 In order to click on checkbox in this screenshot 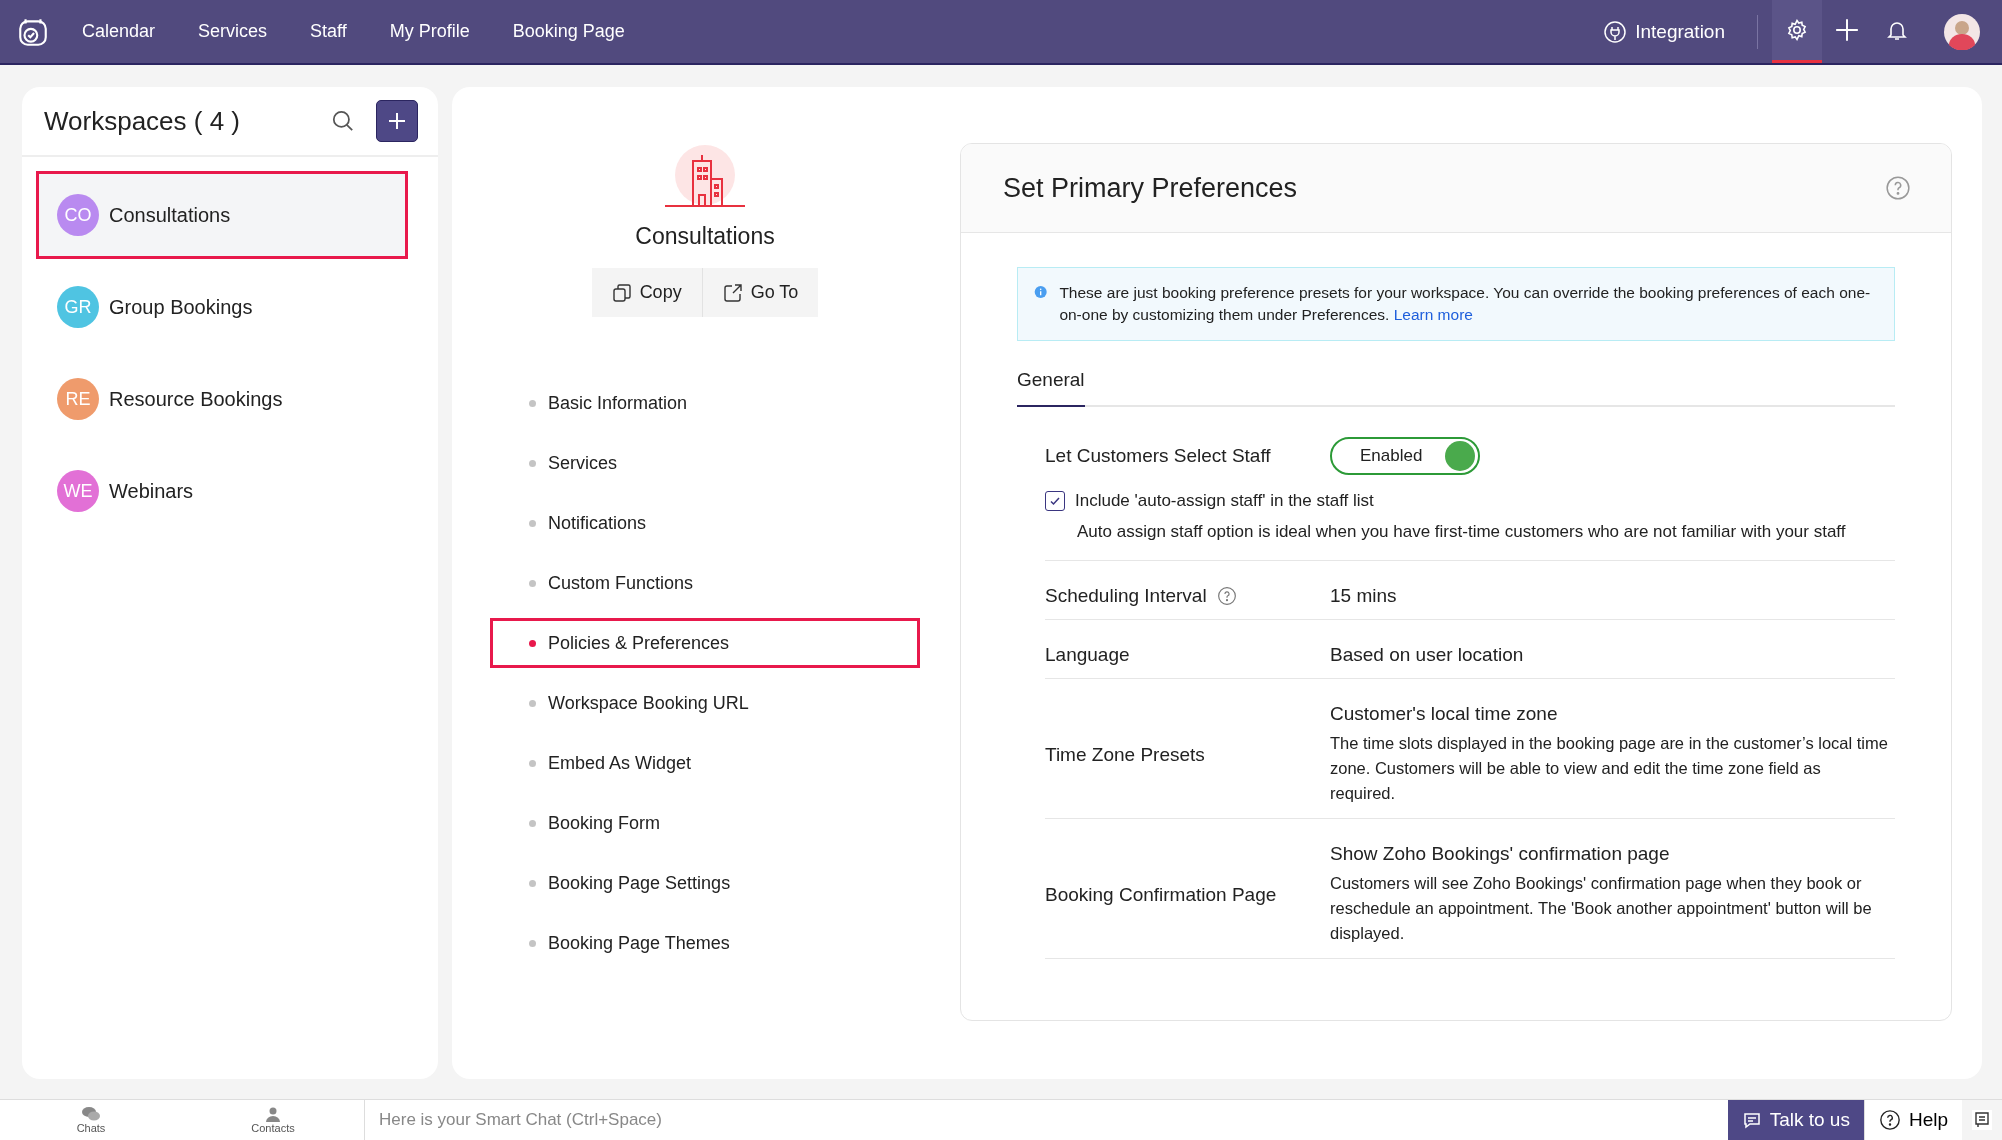, I will do `click(1055, 501)`.